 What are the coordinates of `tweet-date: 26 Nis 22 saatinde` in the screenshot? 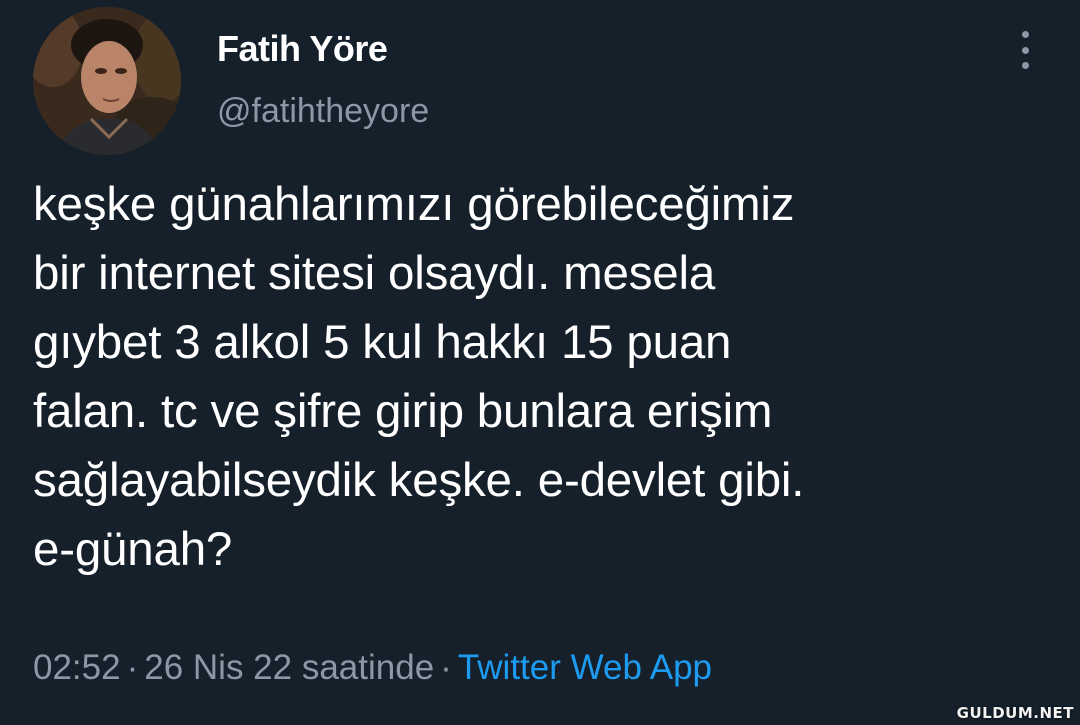 It's located at (289, 667).